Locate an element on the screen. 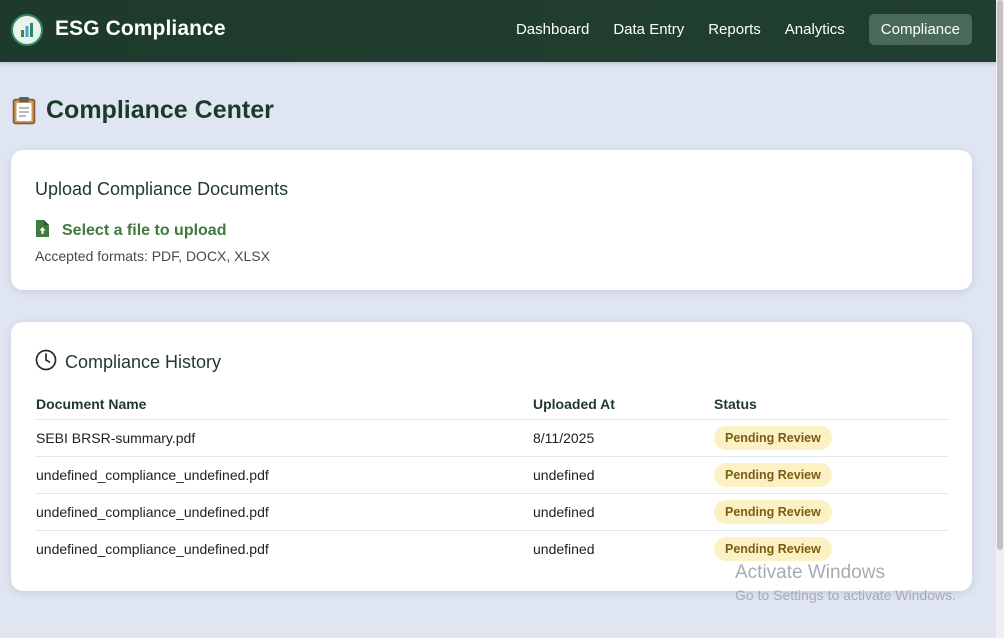 This screenshot has width=1004, height=638. col-status: Status is located at coordinates (830, 404).